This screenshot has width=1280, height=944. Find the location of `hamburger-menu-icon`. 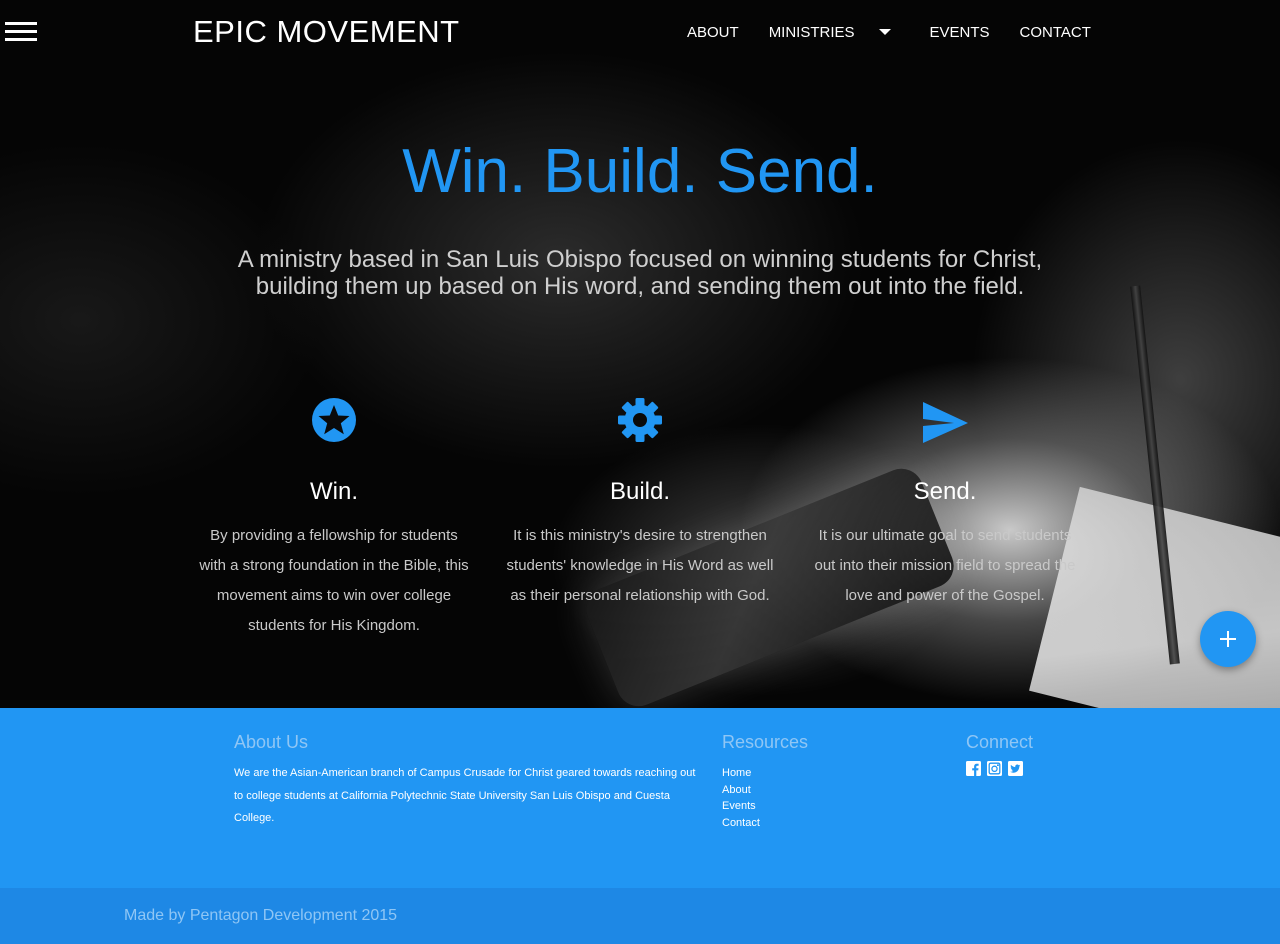

hamburger-menu-icon is located at coordinates (21, 32).